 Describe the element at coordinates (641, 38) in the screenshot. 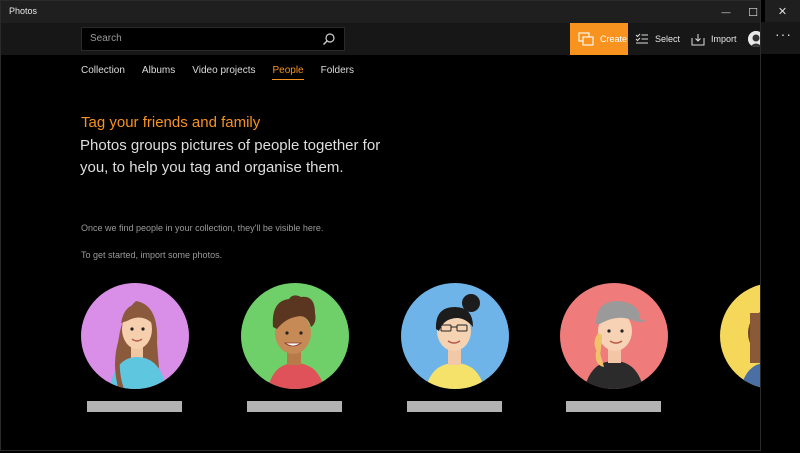

I see `select-icon` at that location.